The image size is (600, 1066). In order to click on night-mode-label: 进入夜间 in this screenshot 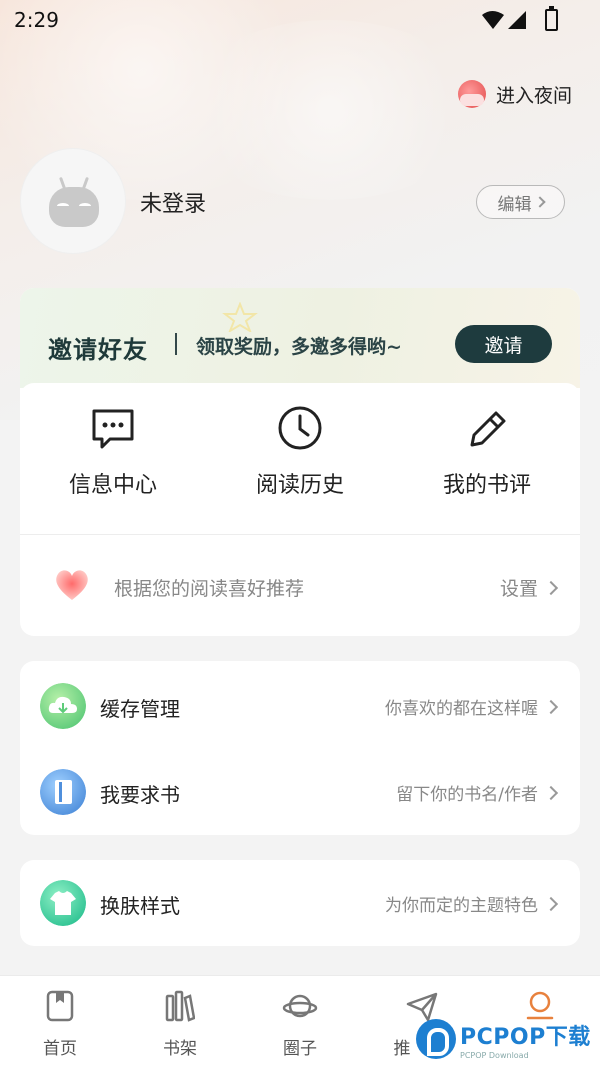, I will do `click(533, 95)`.